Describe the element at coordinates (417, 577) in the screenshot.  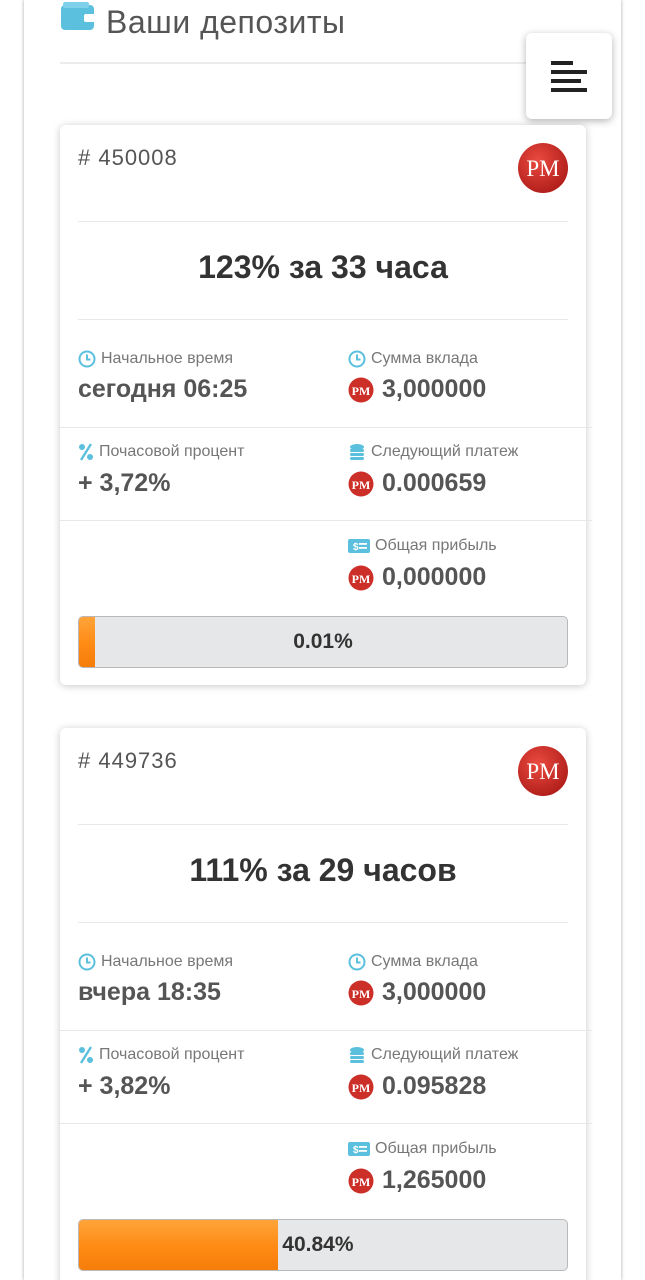
I see `total-profit-value: PM 0,000000` at that location.